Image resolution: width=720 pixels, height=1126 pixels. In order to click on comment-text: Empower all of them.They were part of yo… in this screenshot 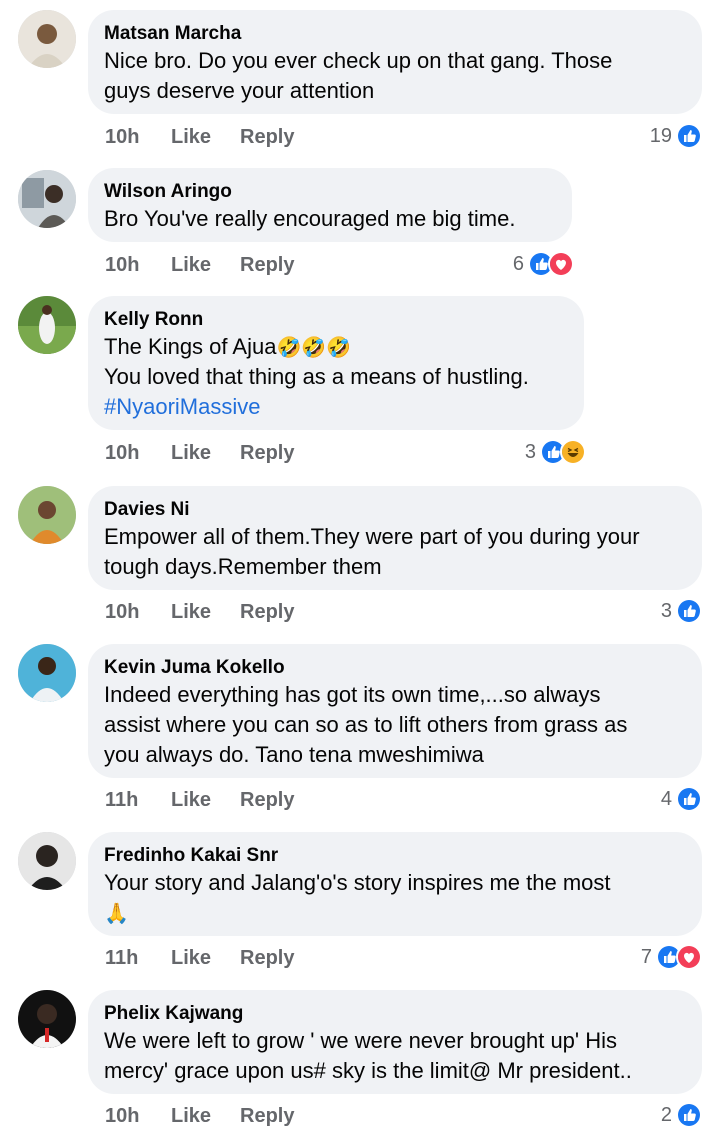, I will do `click(372, 551)`.